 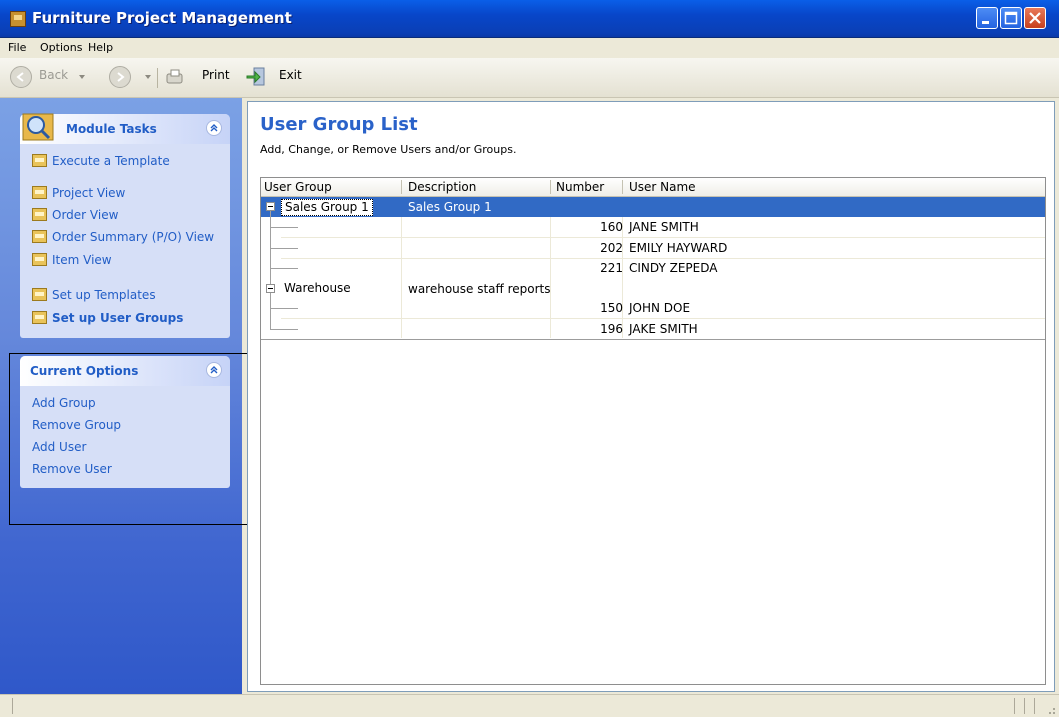 I want to click on maximize-icon, so click(x=1011, y=18).